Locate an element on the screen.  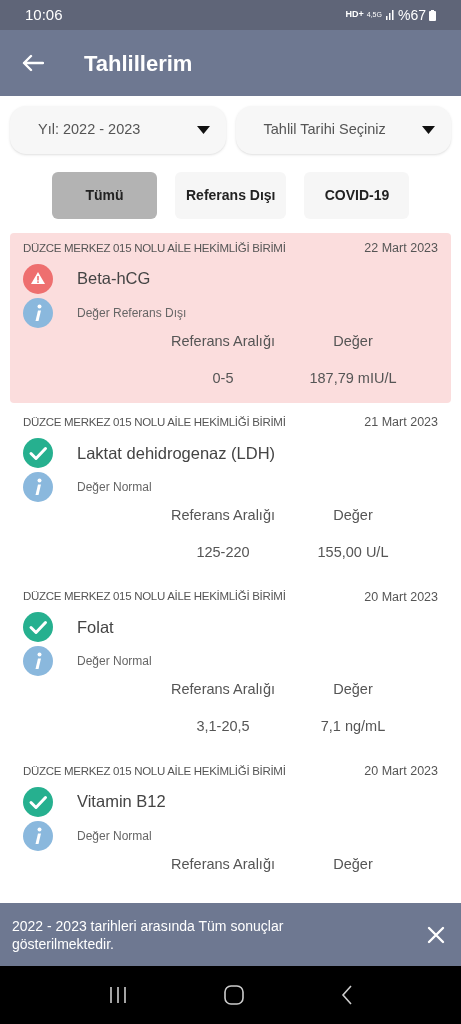
test-name: Vitamin B12 is located at coordinates (121, 802).